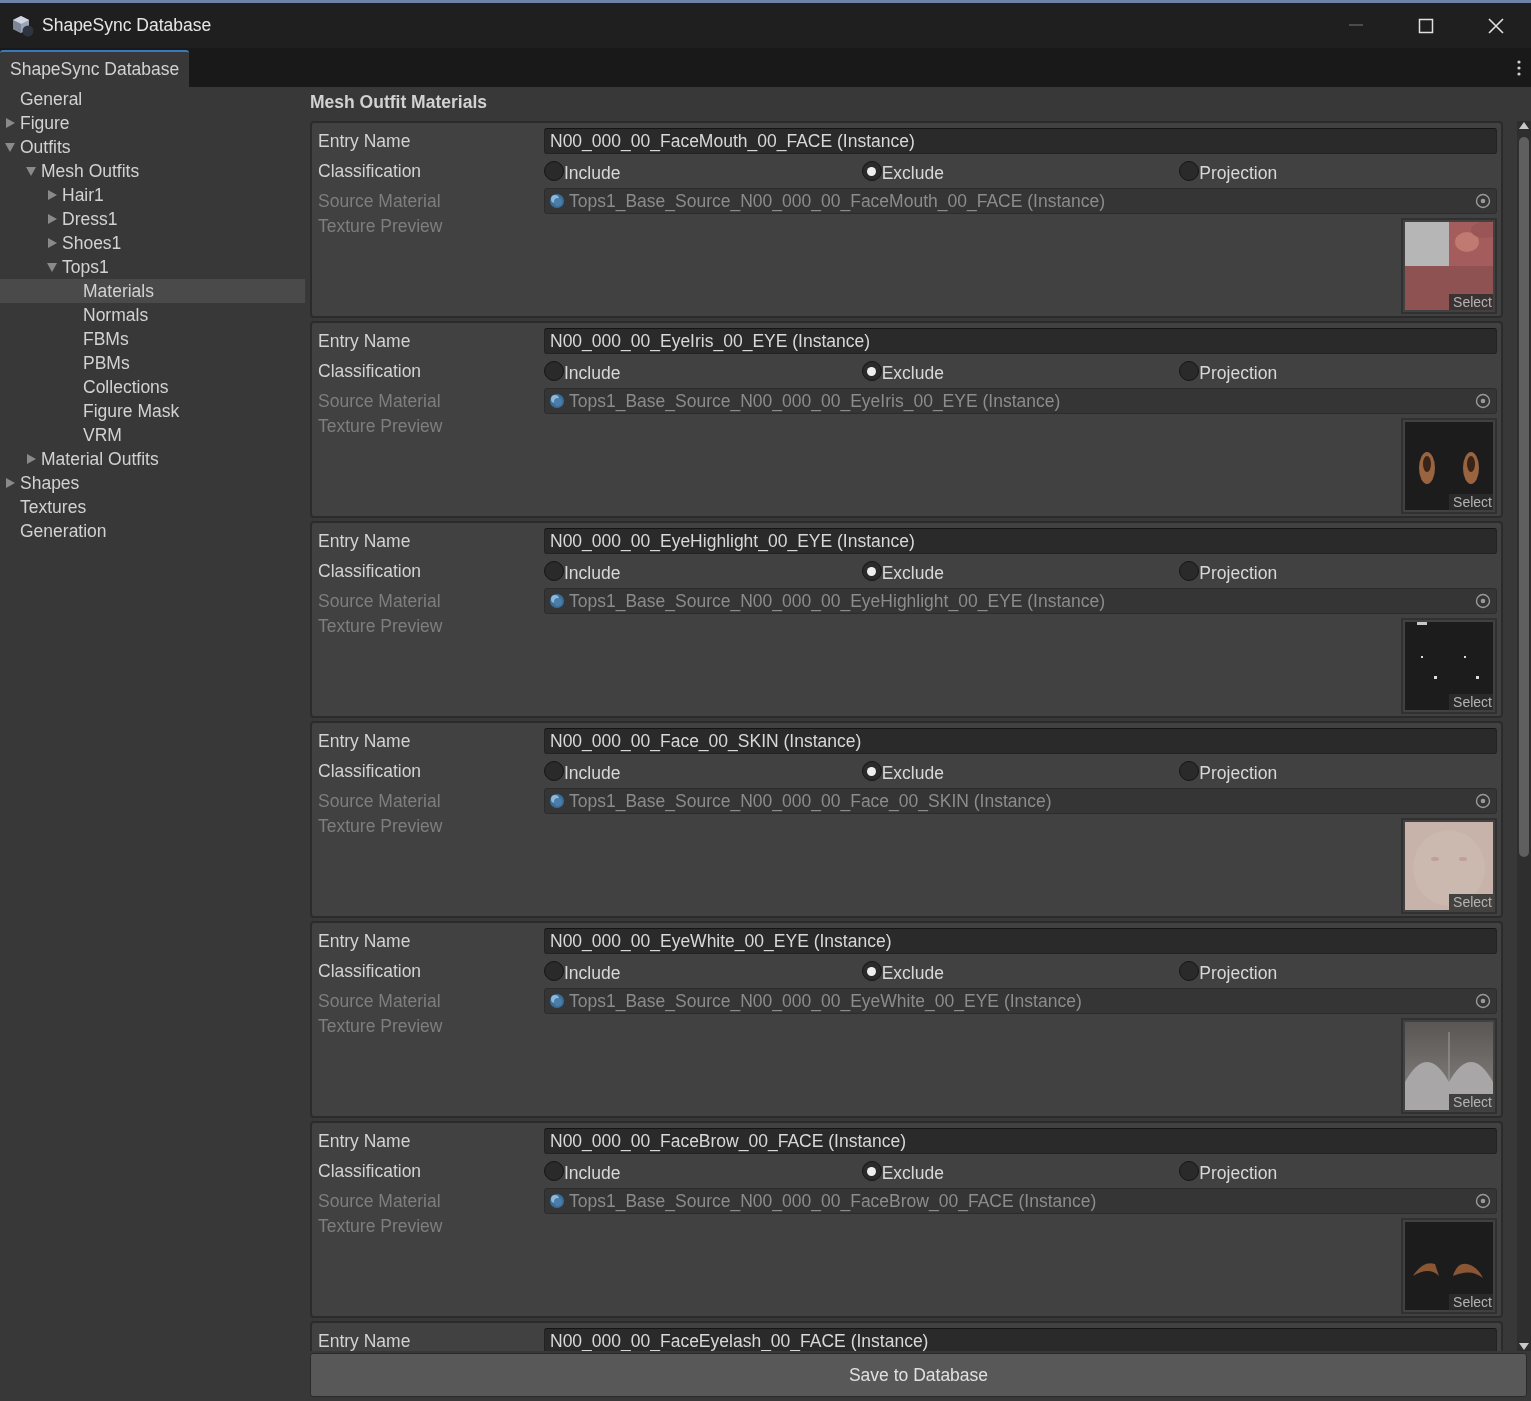 The height and width of the screenshot is (1401, 1531). Describe the element at coordinates (557, 801) in the screenshot. I see `sphere-icon` at that location.